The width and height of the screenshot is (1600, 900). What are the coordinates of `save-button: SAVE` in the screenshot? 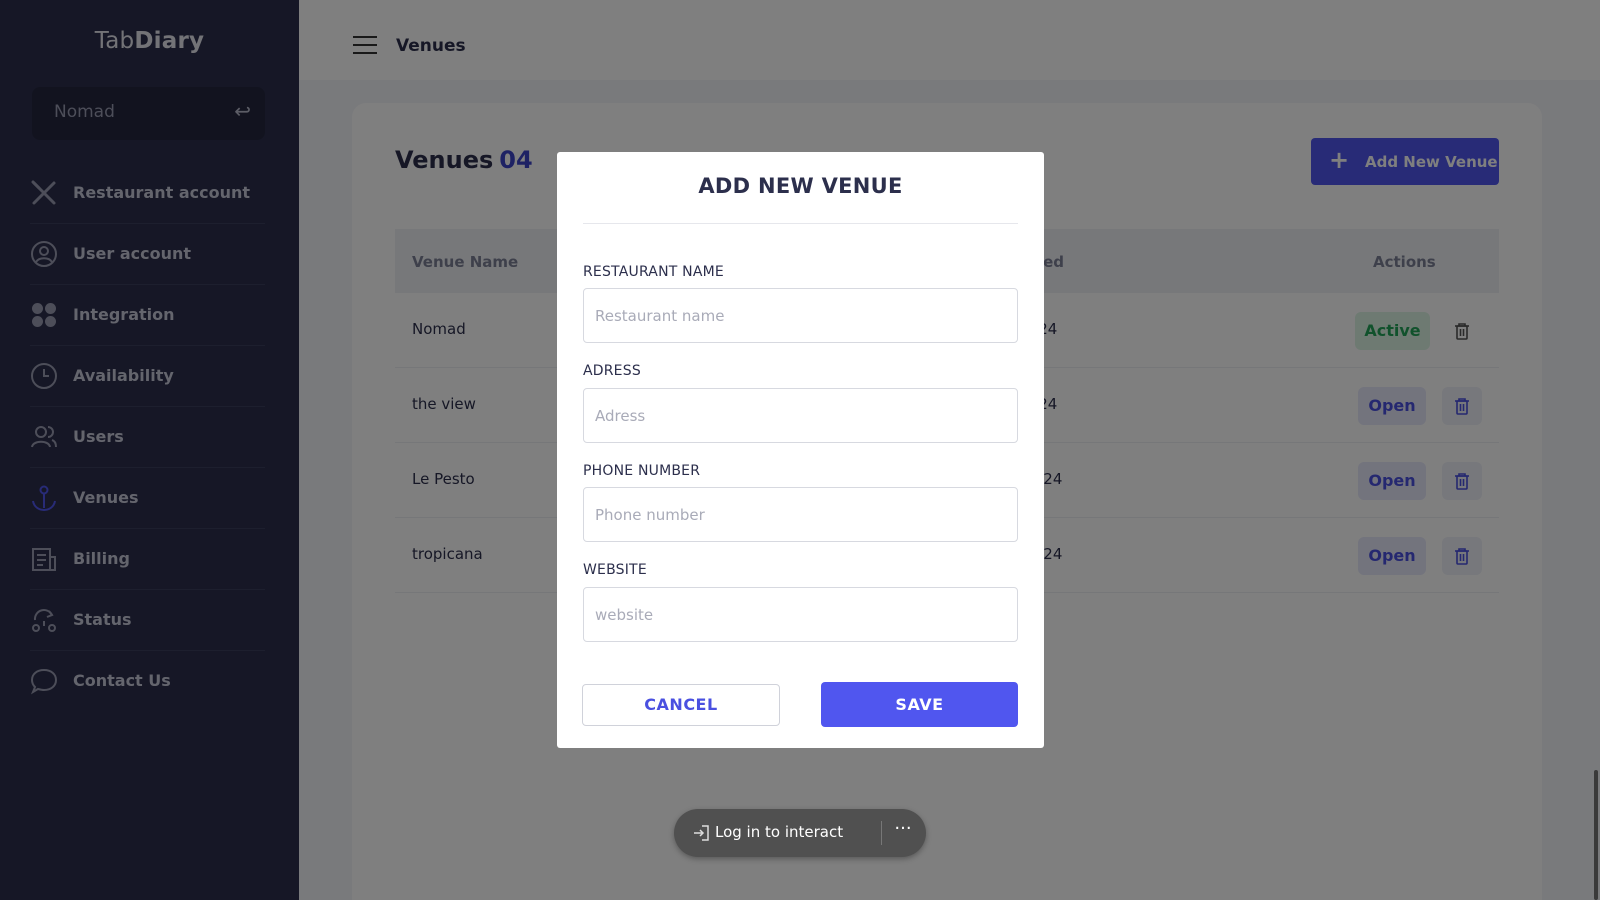 It's located at (919, 704).